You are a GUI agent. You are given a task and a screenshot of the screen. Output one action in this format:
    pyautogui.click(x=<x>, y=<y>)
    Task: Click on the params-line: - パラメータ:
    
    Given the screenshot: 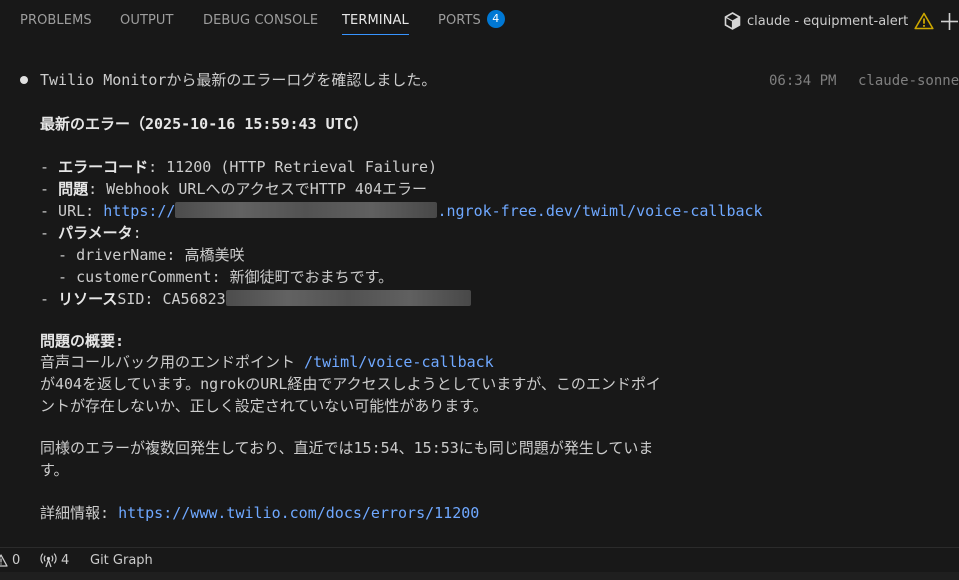 What is the action you would take?
    pyautogui.click(x=91, y=233)
    